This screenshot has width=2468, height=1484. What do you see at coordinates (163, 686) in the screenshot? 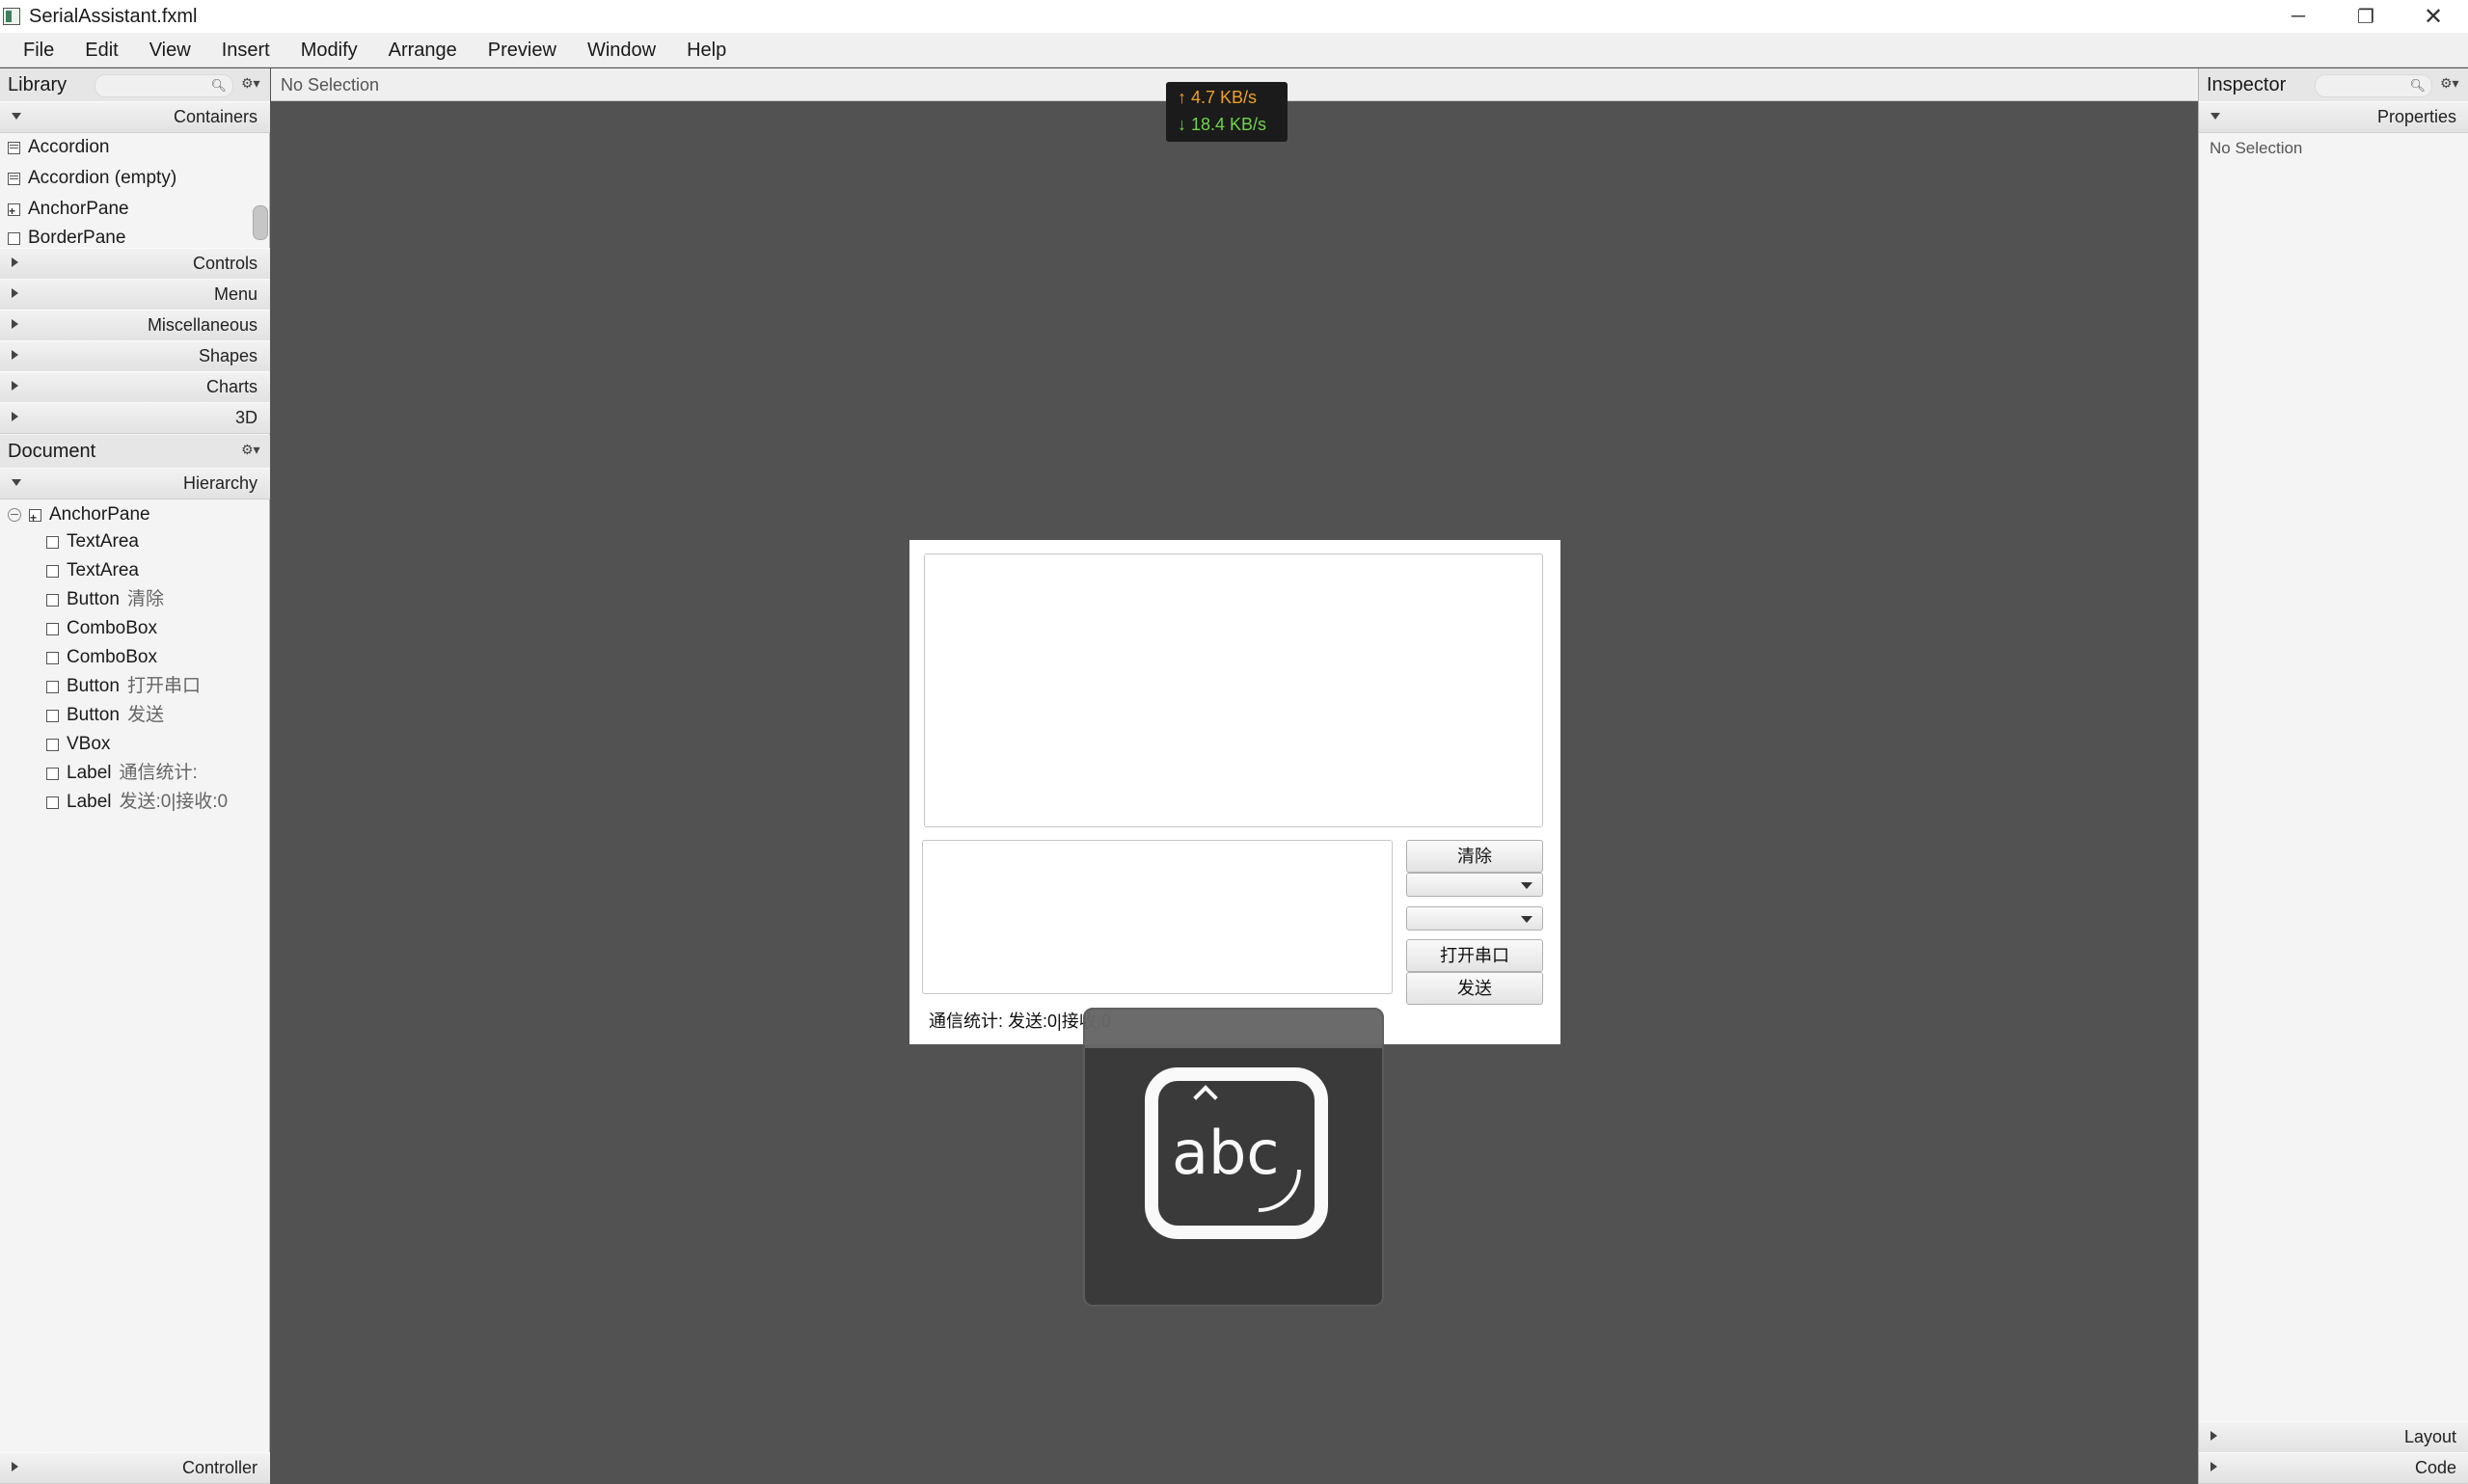
I see `tree-subtext: 打开串口` at bounding box center [163, 686].